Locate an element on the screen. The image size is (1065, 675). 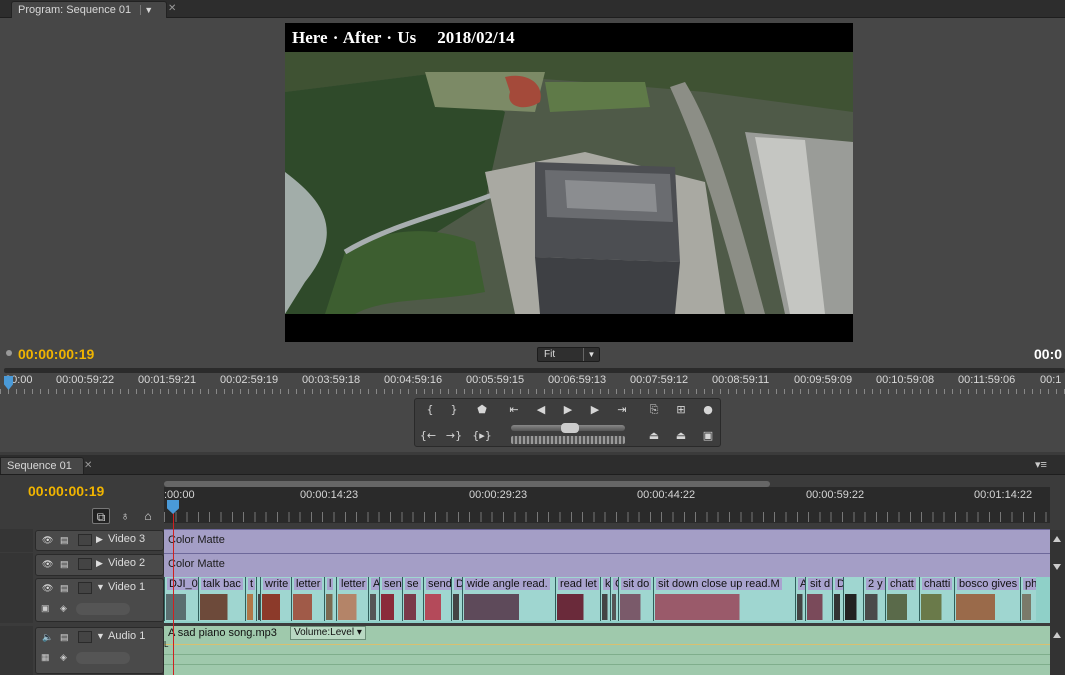
chevron-down-icon: ▼ is located at coordinates (148, 10).